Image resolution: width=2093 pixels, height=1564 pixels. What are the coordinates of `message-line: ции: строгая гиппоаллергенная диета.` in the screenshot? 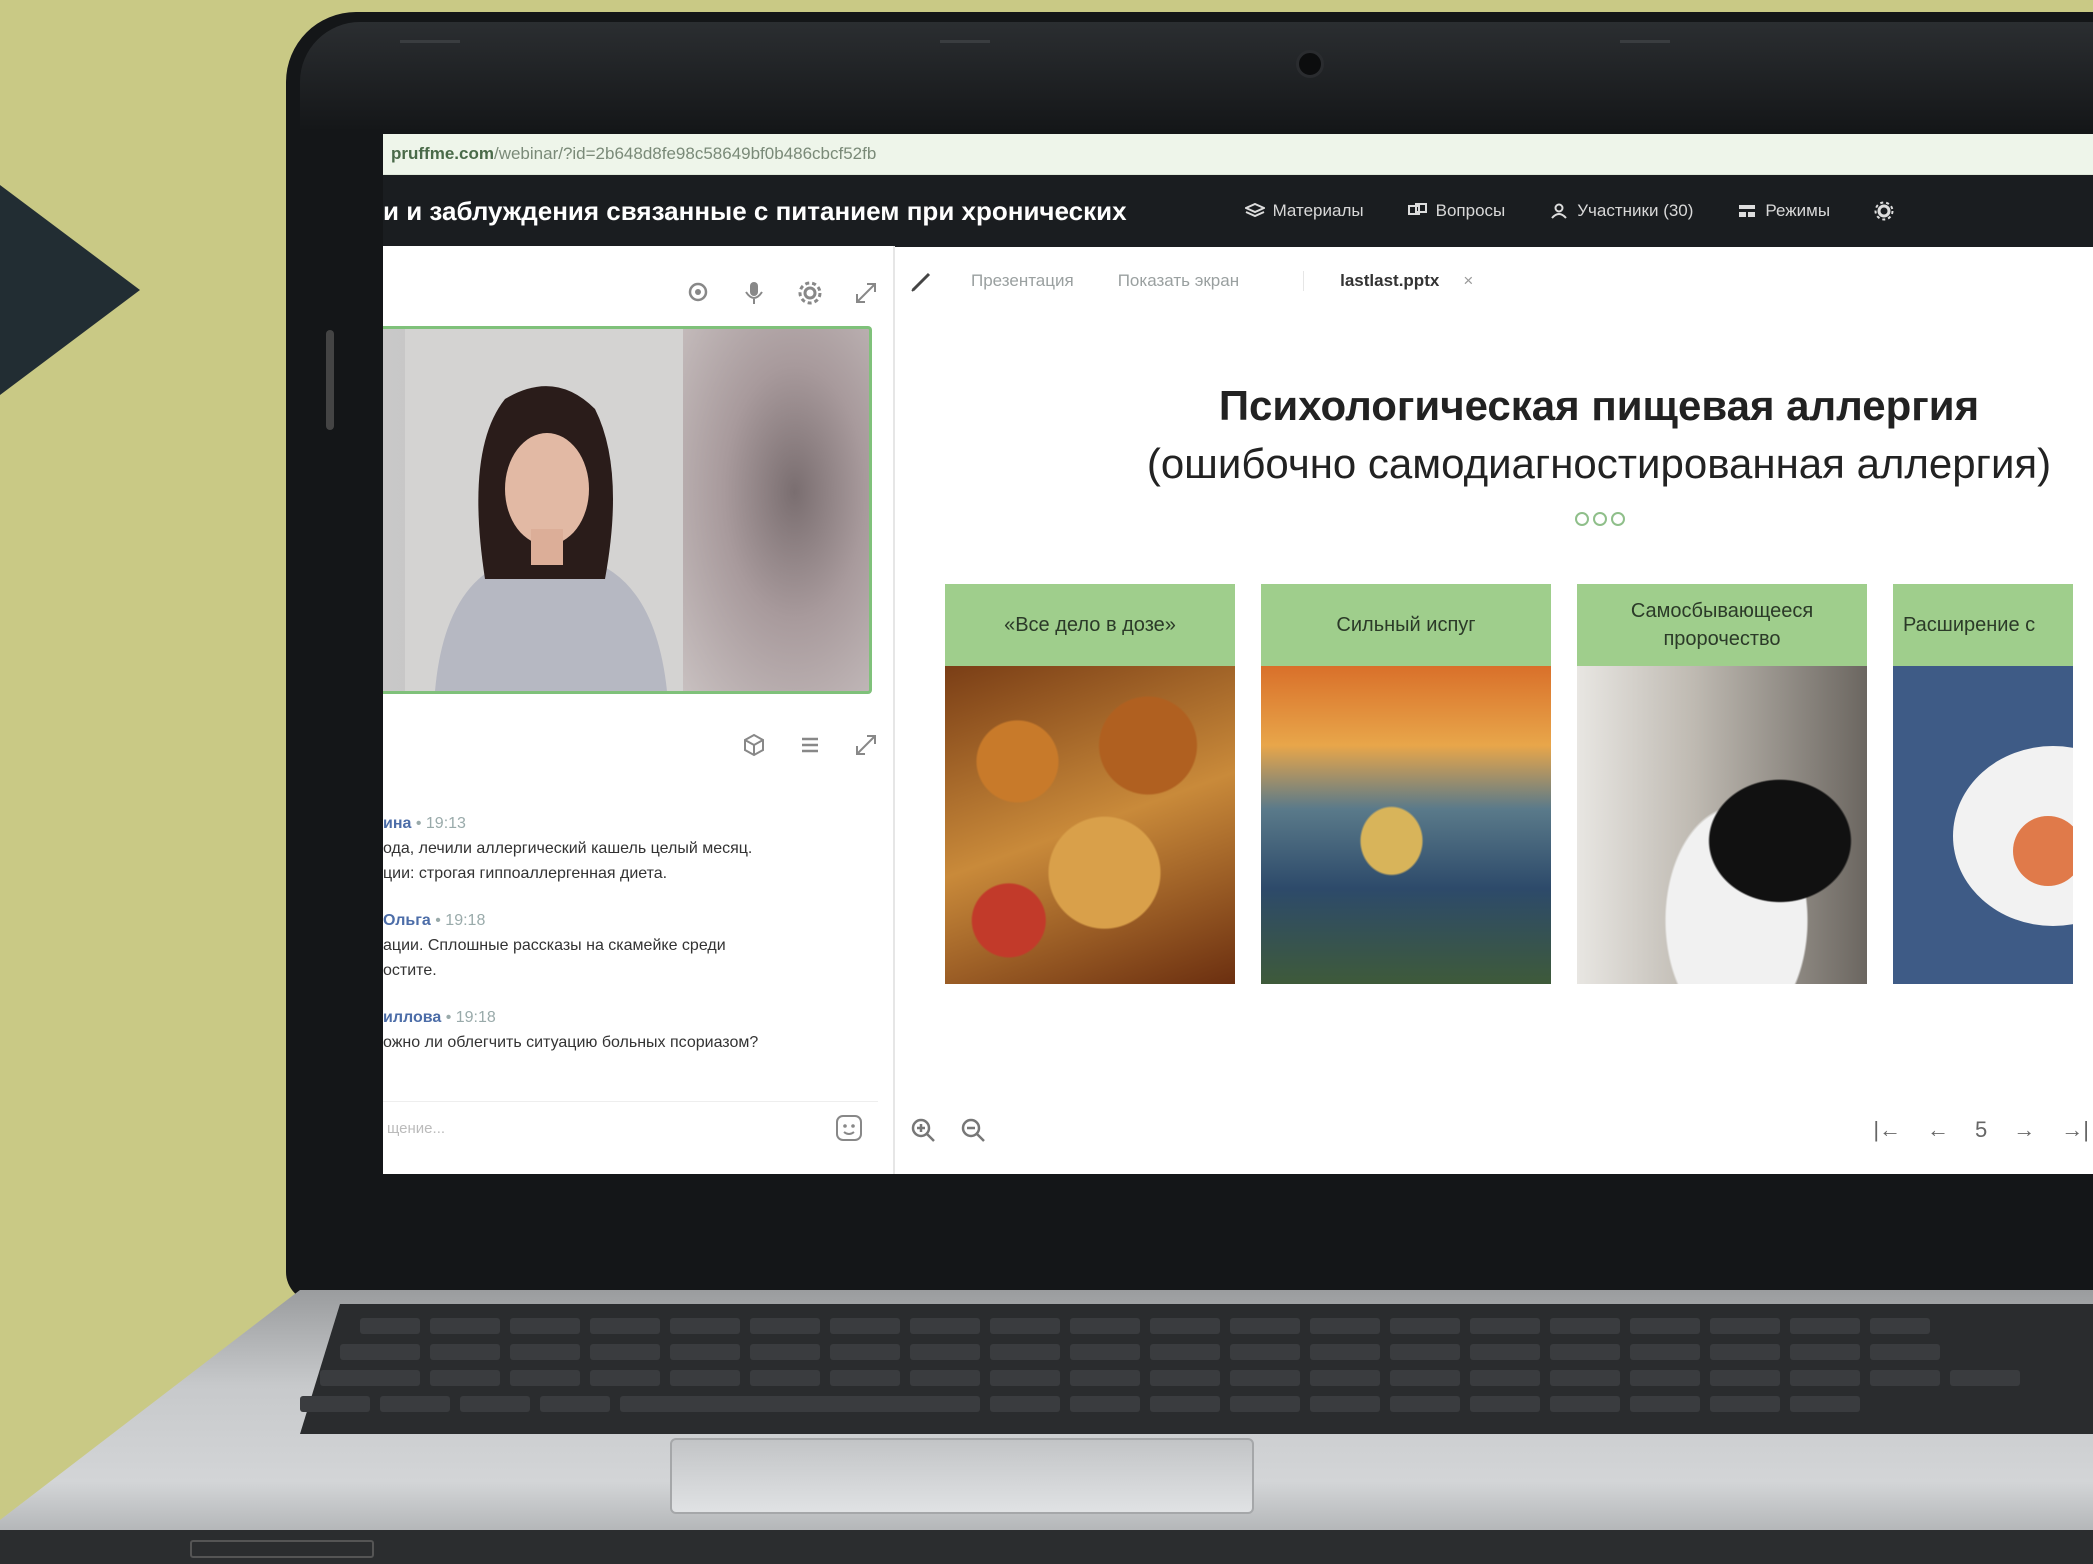 It's located at (525, 873).